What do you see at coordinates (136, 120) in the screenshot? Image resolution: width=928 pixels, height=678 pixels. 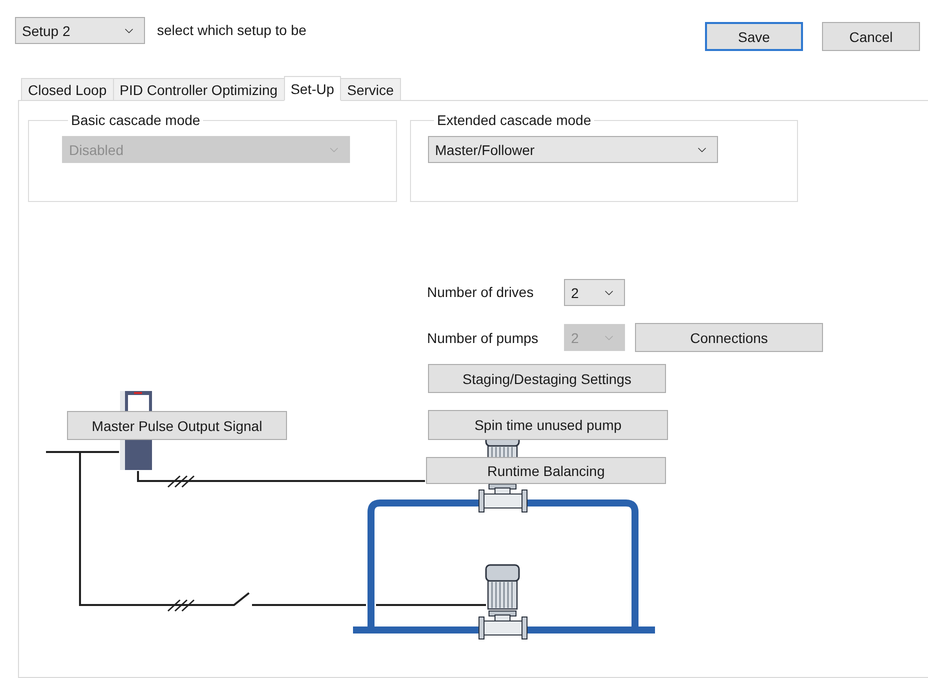 I see `group-title: Basic cascade mode` at bounding box center [136, 120].